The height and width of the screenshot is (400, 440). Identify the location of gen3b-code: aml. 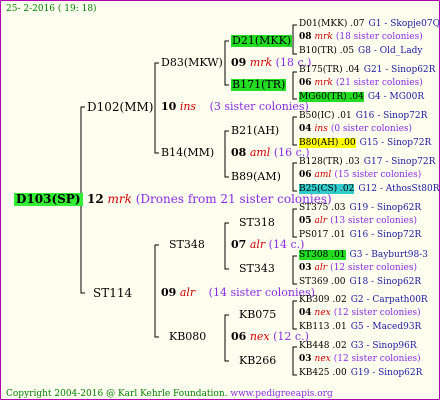
(260, 152).